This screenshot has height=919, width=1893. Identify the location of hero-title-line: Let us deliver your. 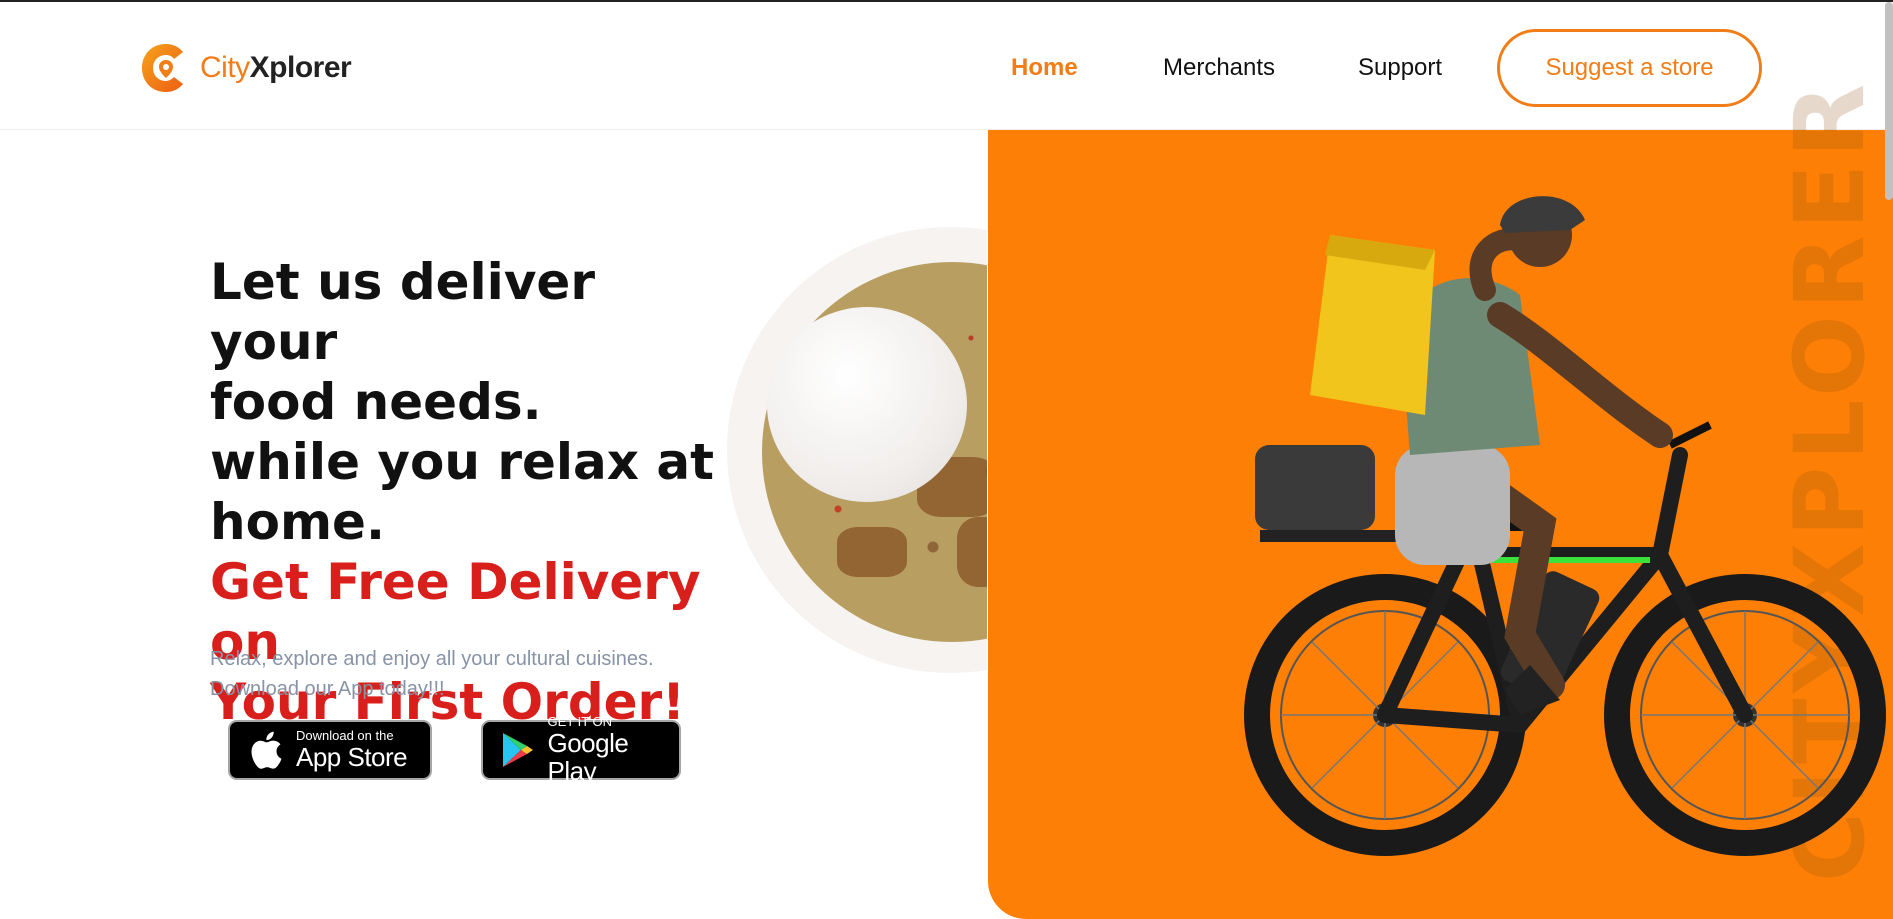
(402, 312).